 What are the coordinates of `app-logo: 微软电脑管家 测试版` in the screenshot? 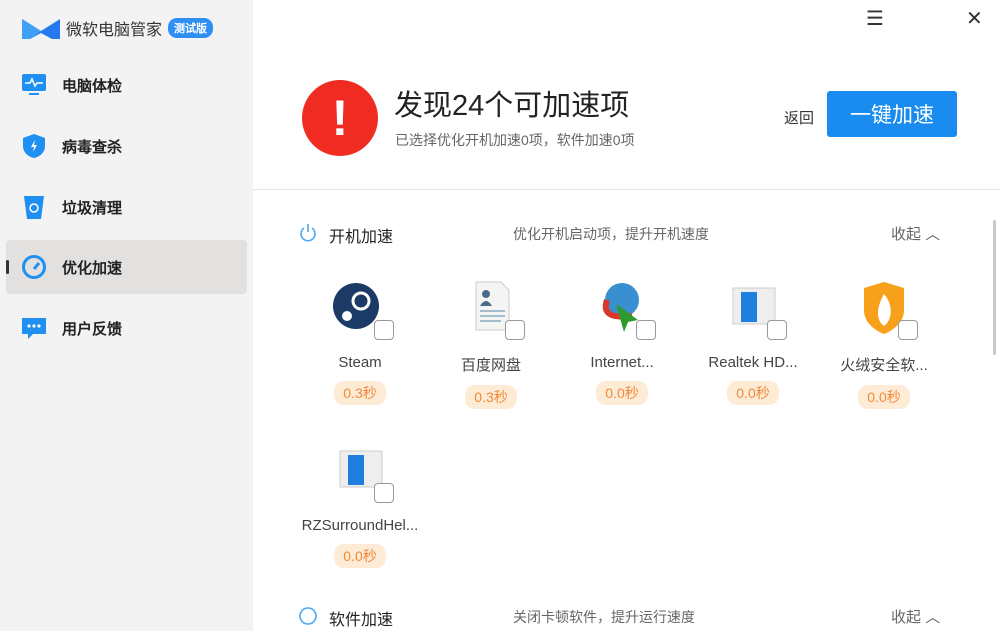 It's located at (118, 28).